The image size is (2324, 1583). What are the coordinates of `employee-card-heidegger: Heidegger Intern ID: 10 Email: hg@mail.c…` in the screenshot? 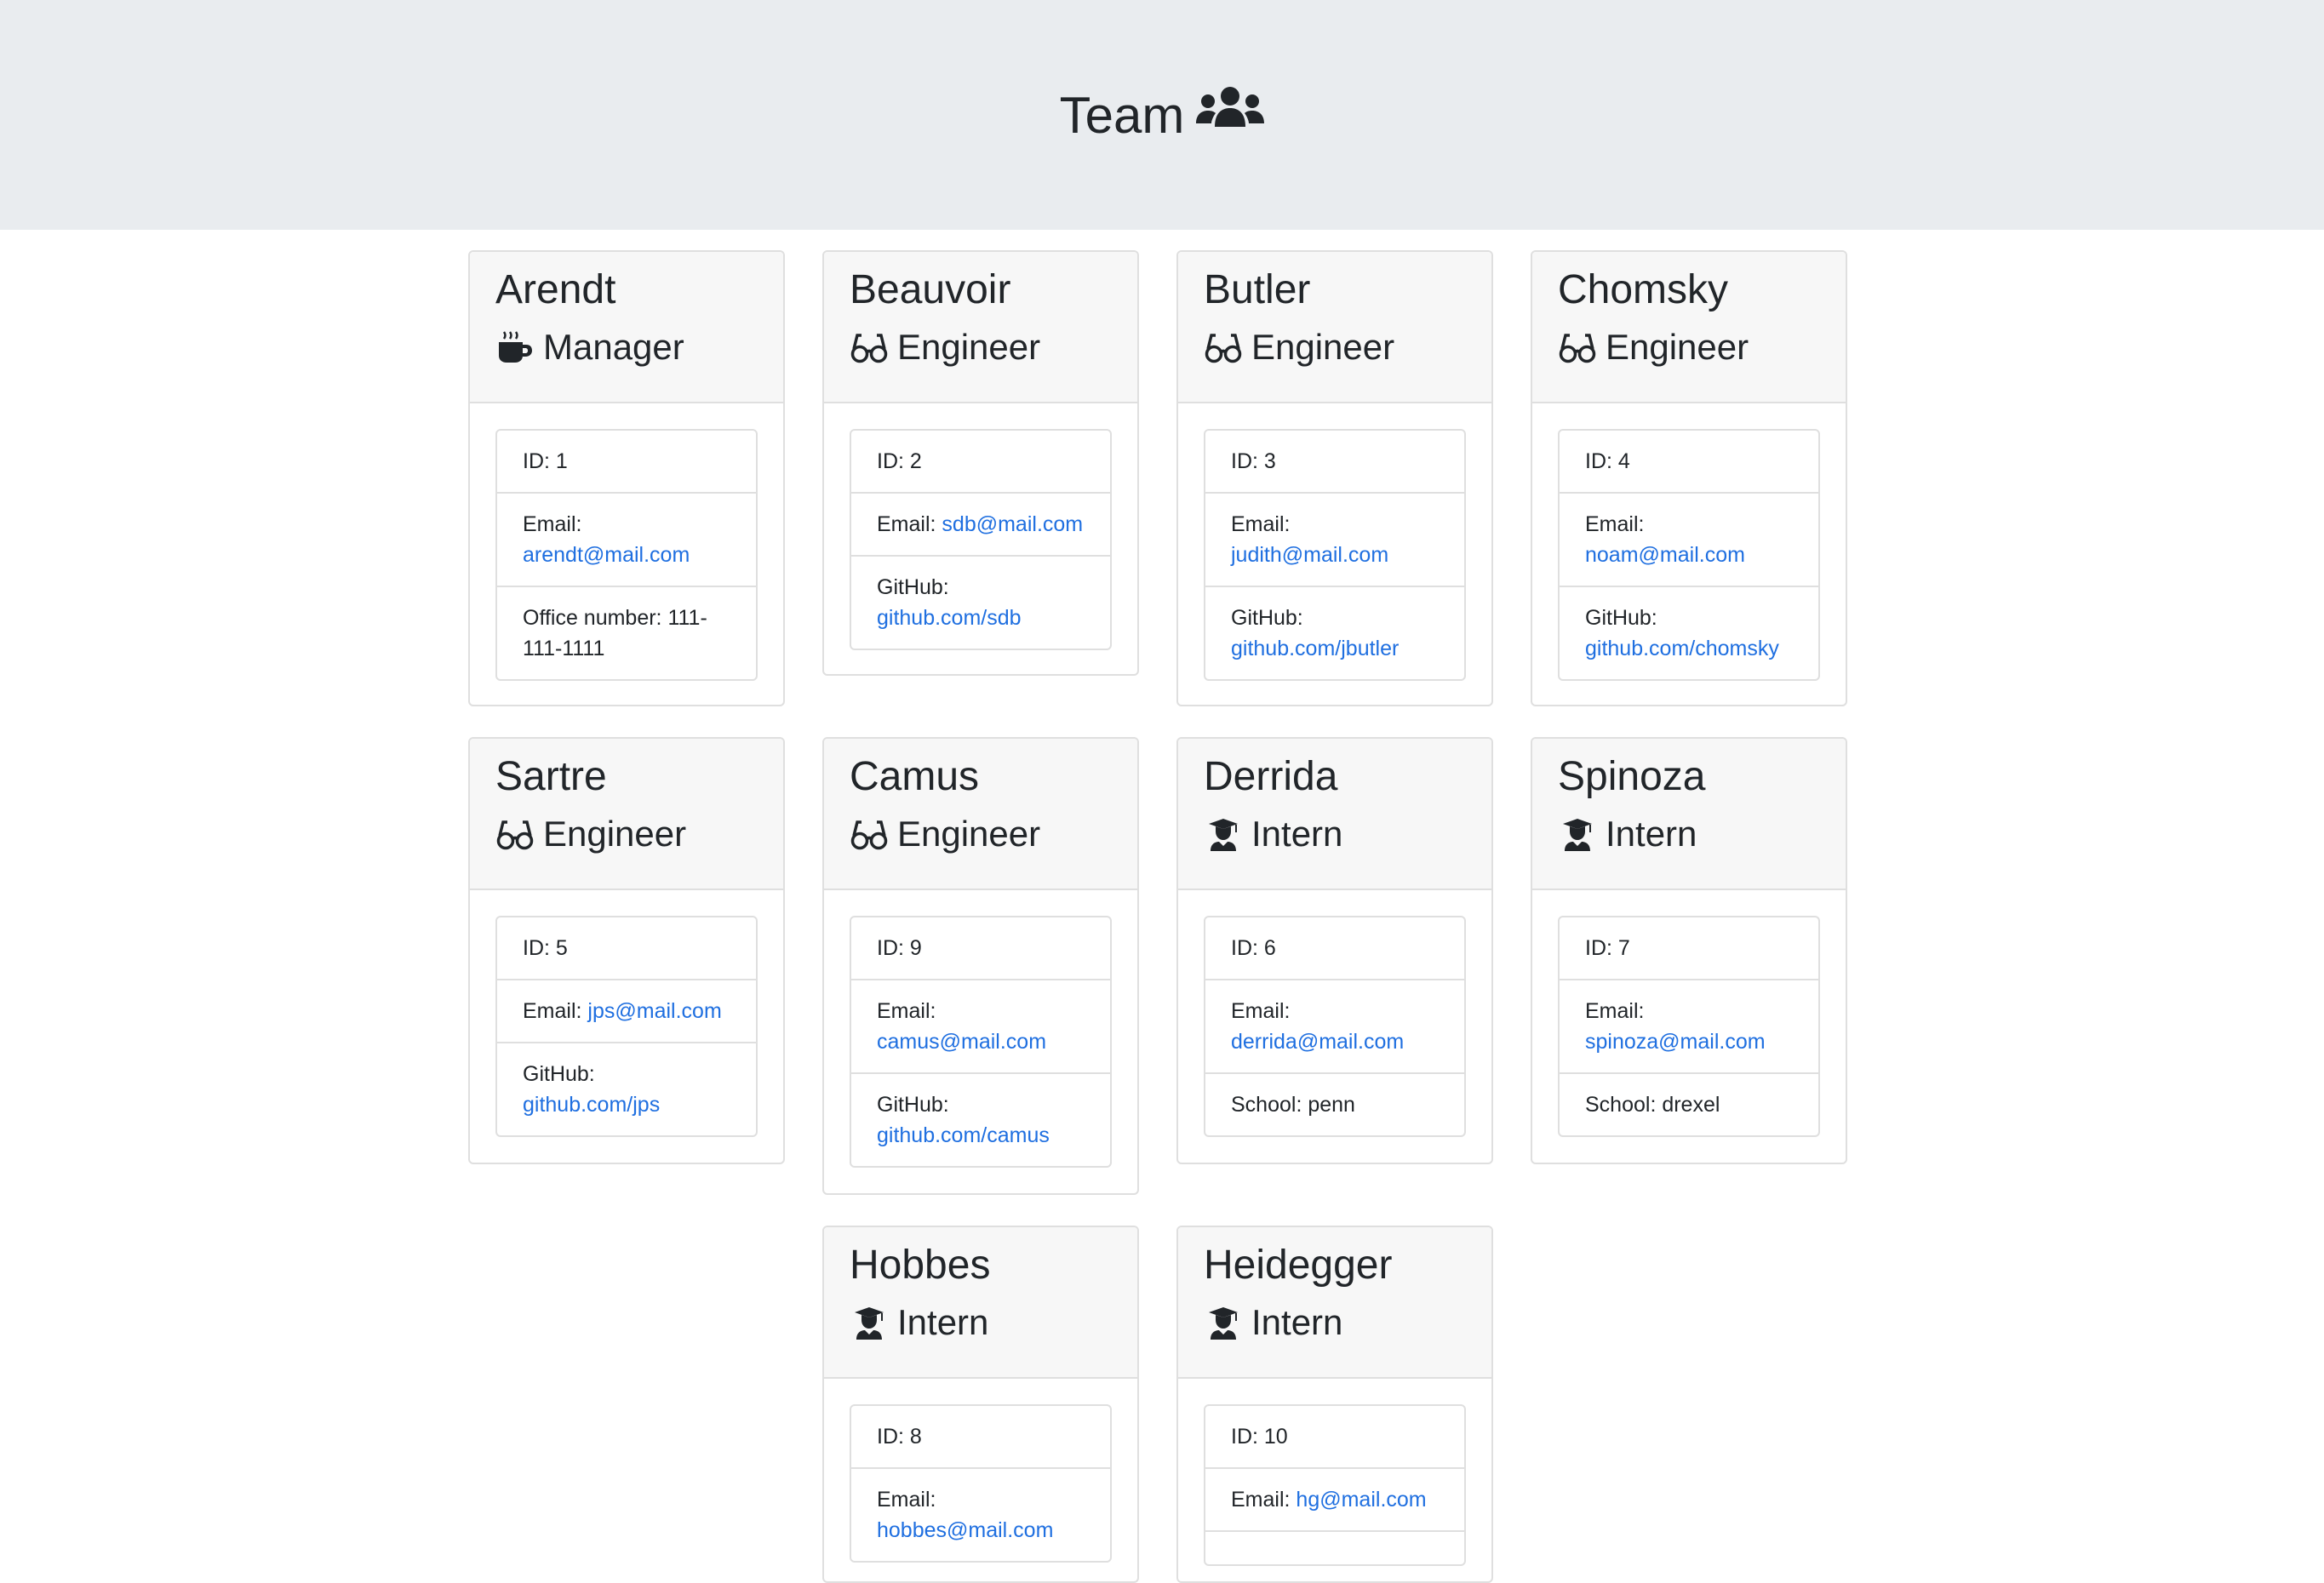 It's located at (1334, 1404).